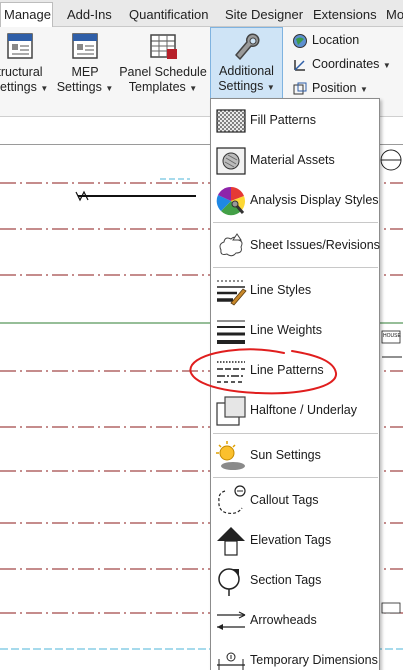 The width and height of the screenshot is (403, 670). I want to click on menu-item-section-tags: Section Tags, so click(295, 581).